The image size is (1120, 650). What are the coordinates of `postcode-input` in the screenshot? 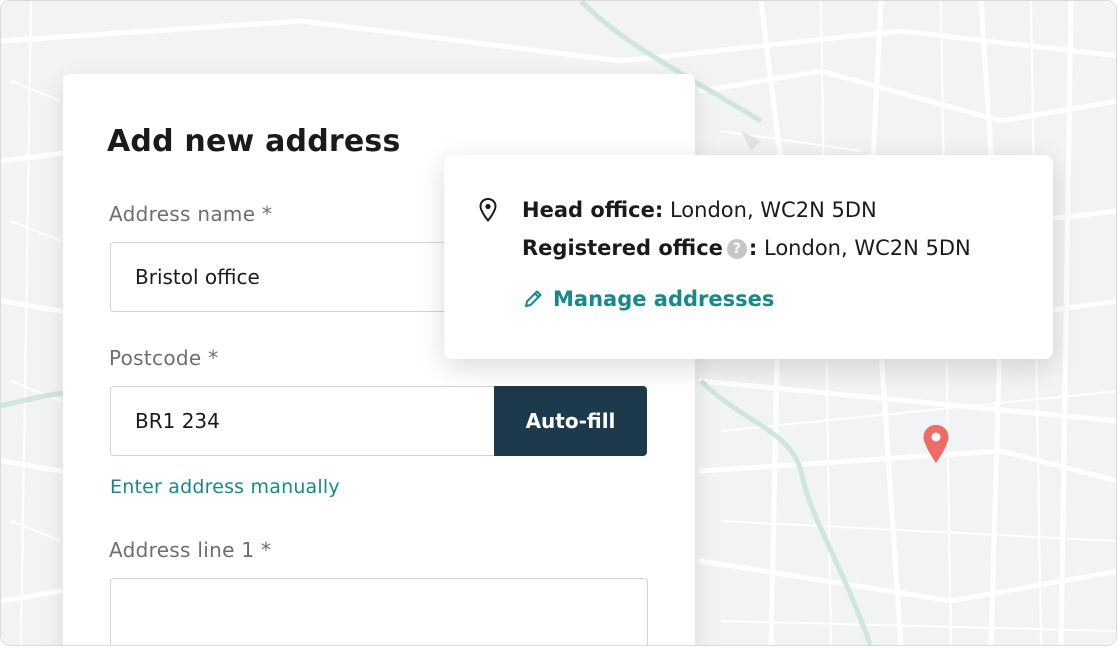 It's located at (303, 421).